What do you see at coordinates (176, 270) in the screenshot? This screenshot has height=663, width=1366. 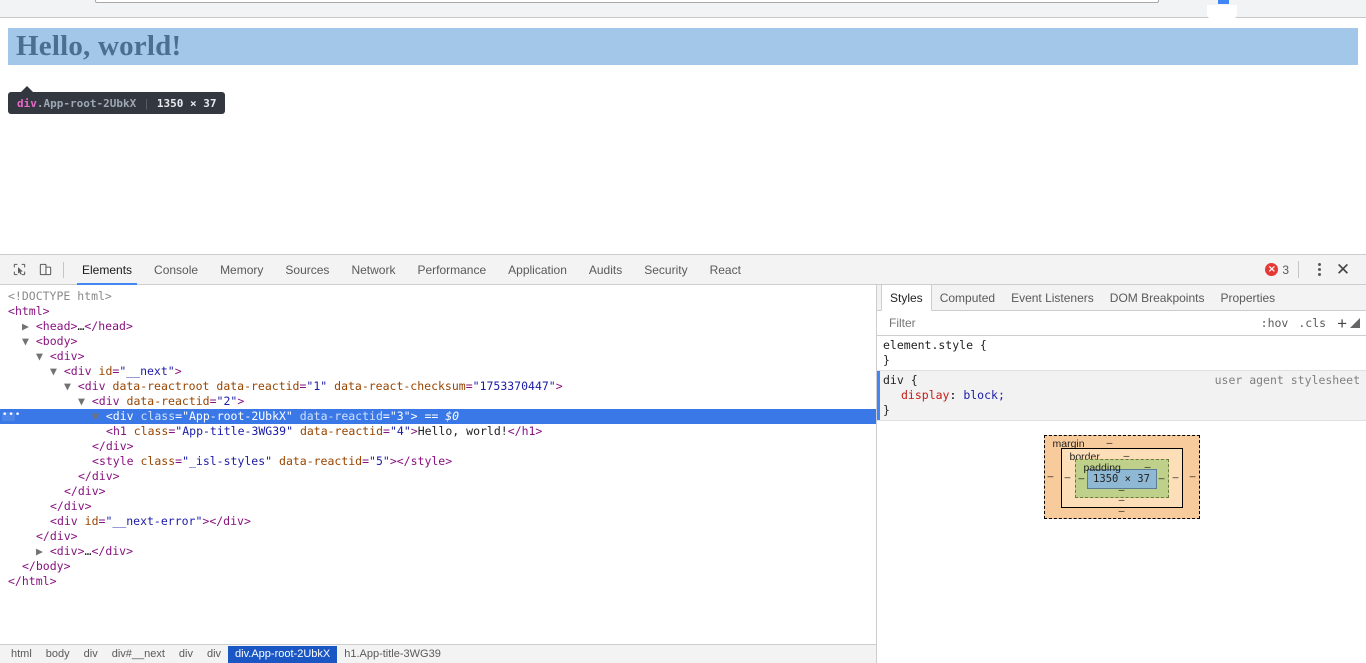 I see `tab-console: Console` at bounding box center [176, 270].